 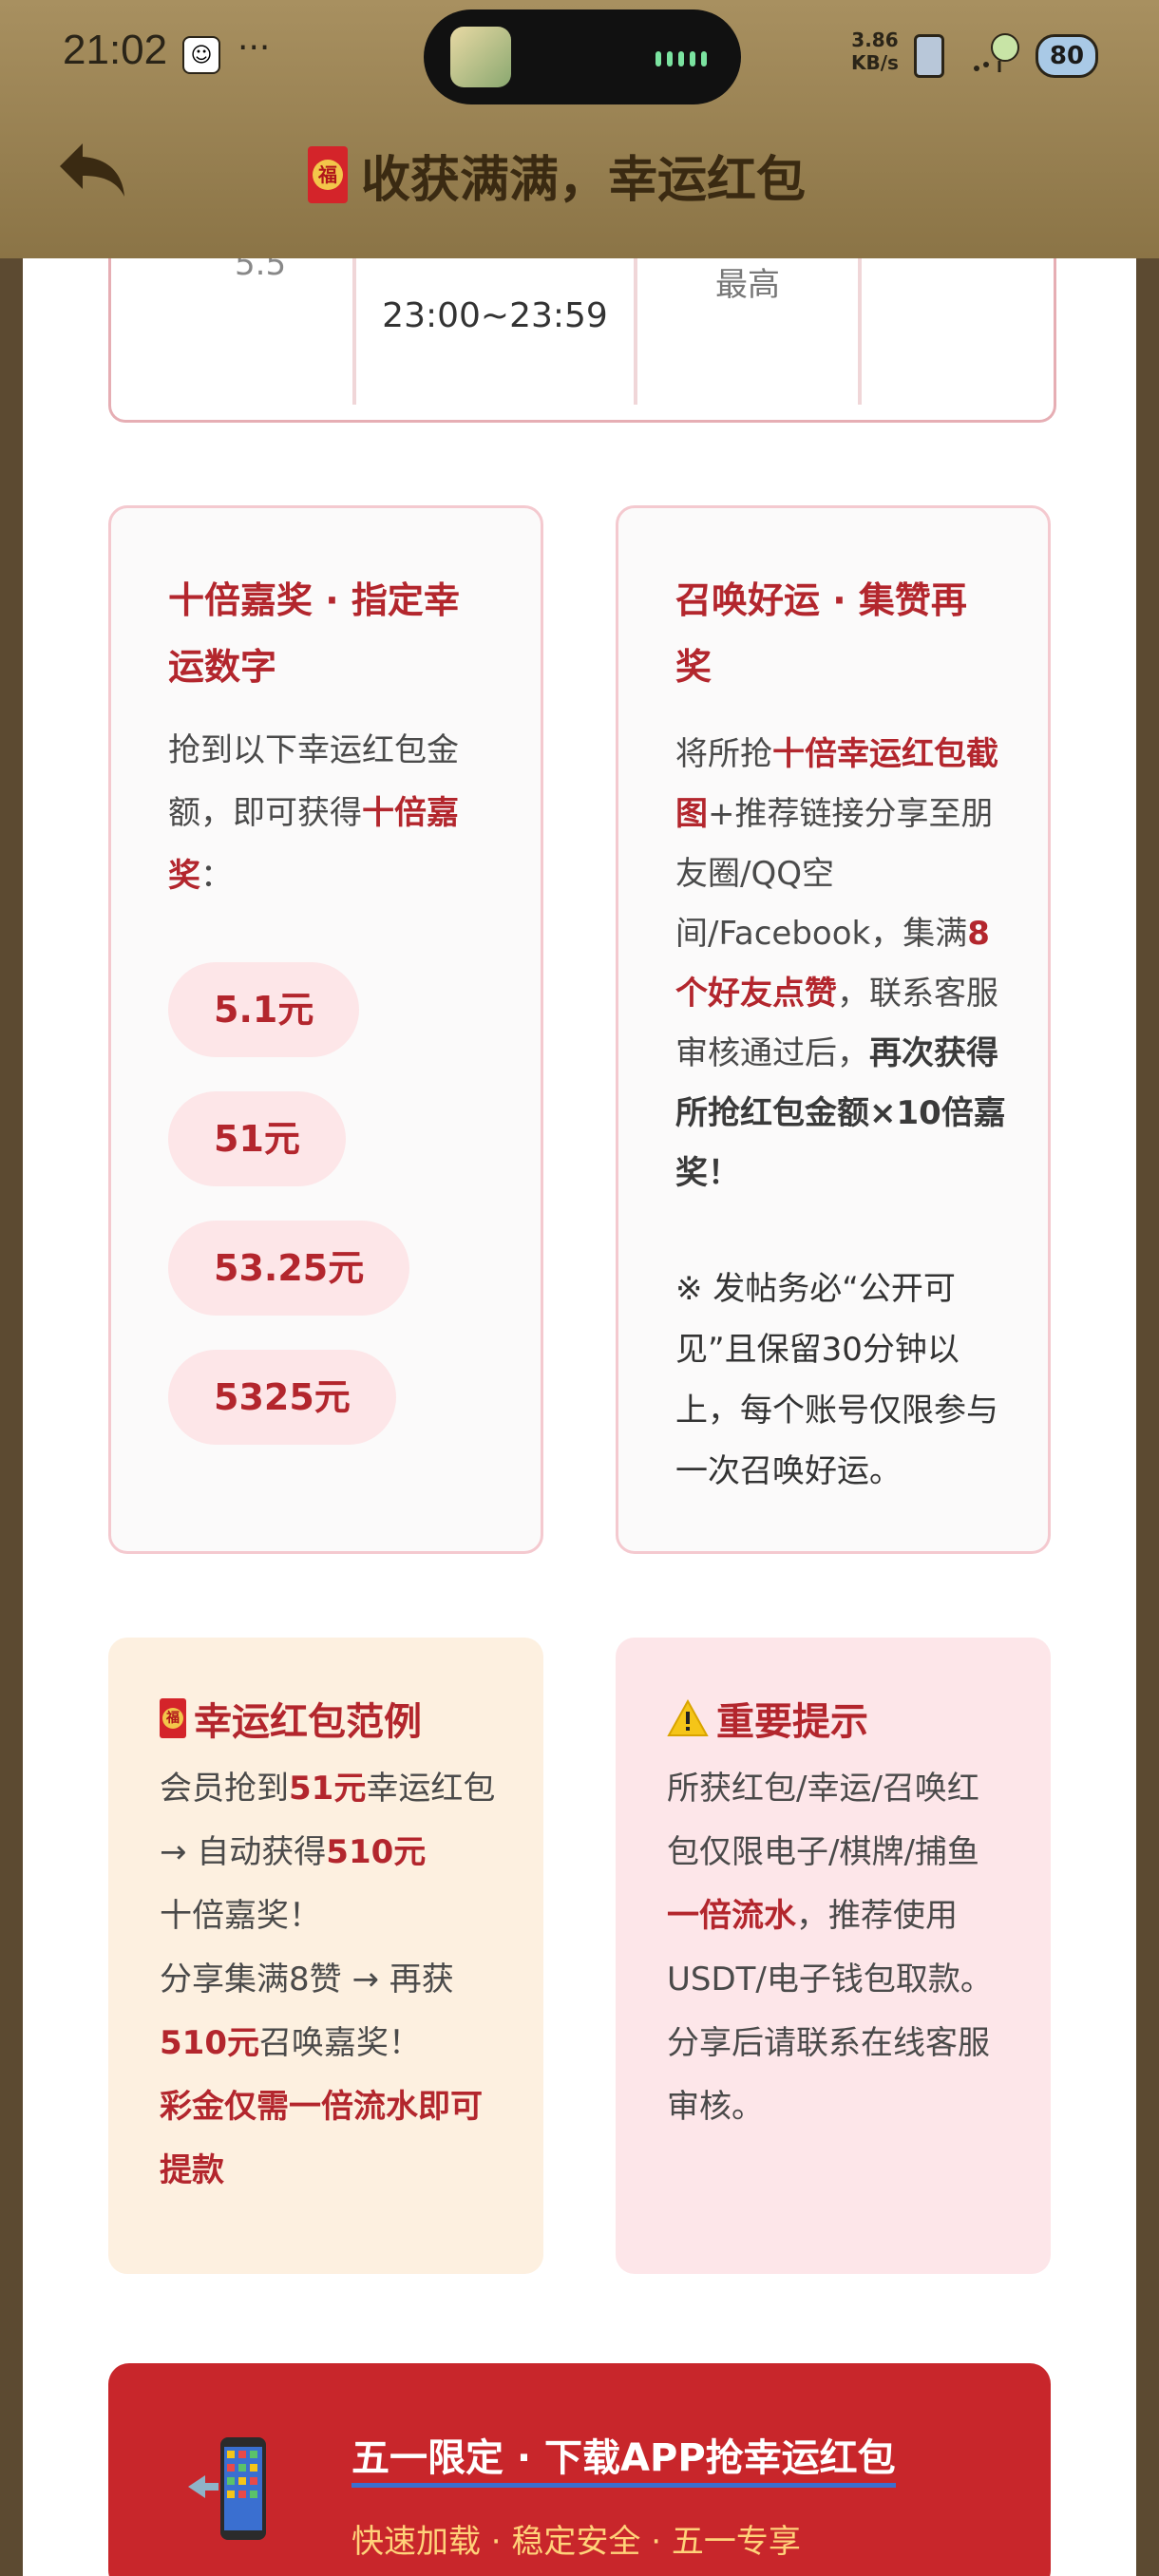 I want to click on page-title: 收获满满，幸运红包, so click(x=557, y=175).